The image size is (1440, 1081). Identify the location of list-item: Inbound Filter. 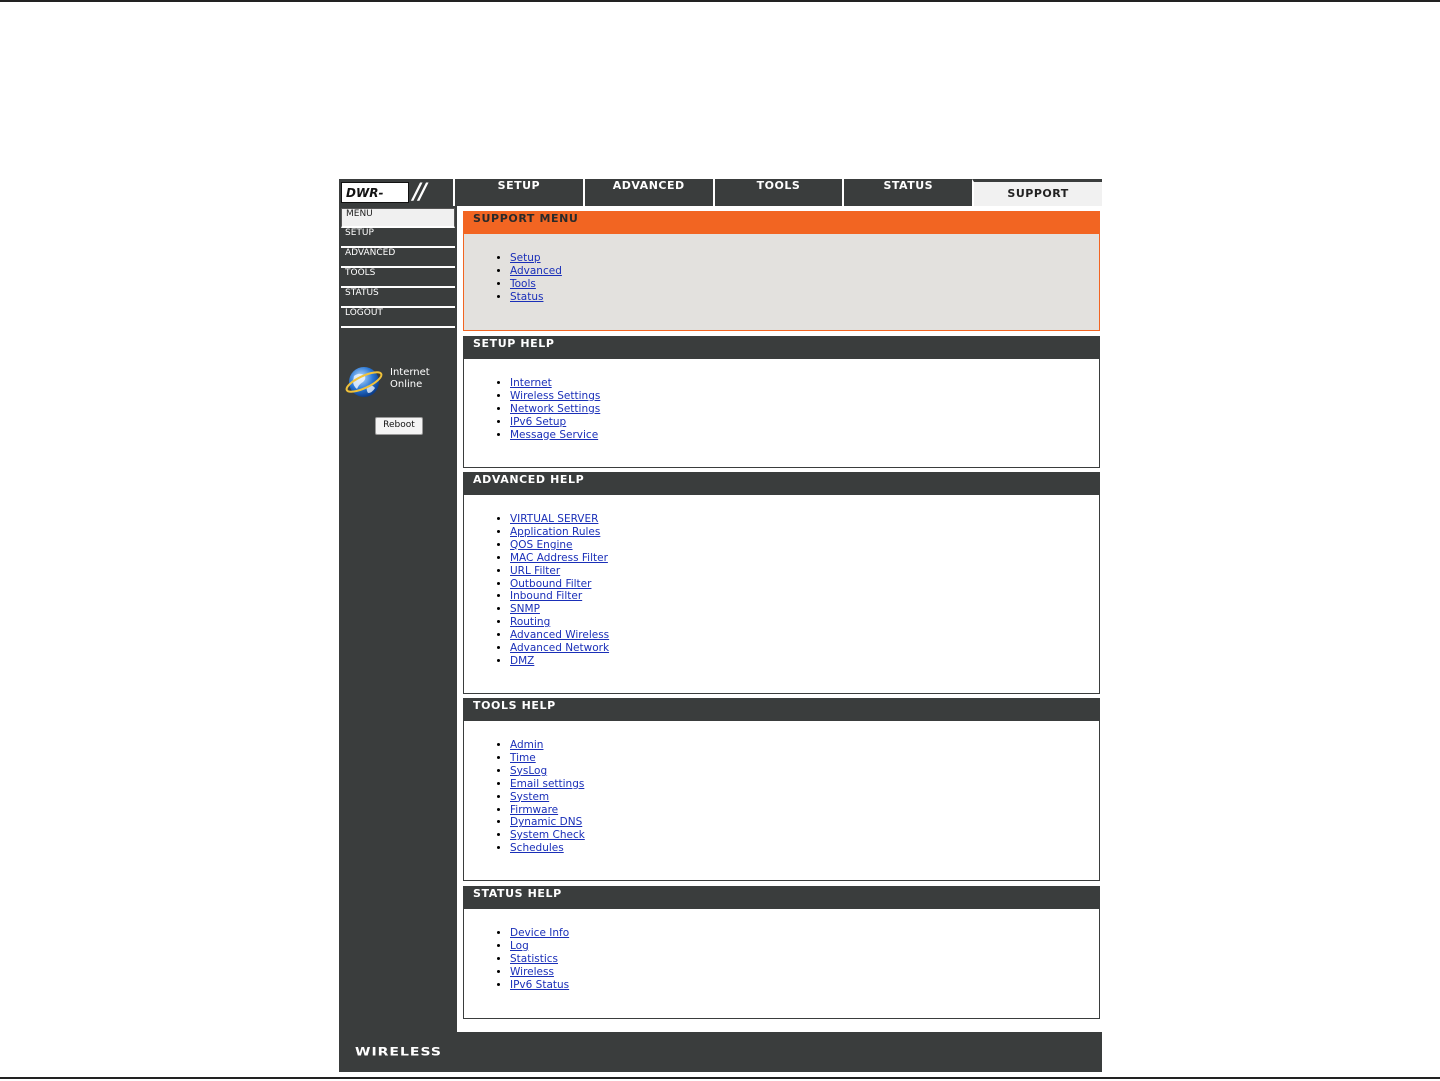
(804, 596).